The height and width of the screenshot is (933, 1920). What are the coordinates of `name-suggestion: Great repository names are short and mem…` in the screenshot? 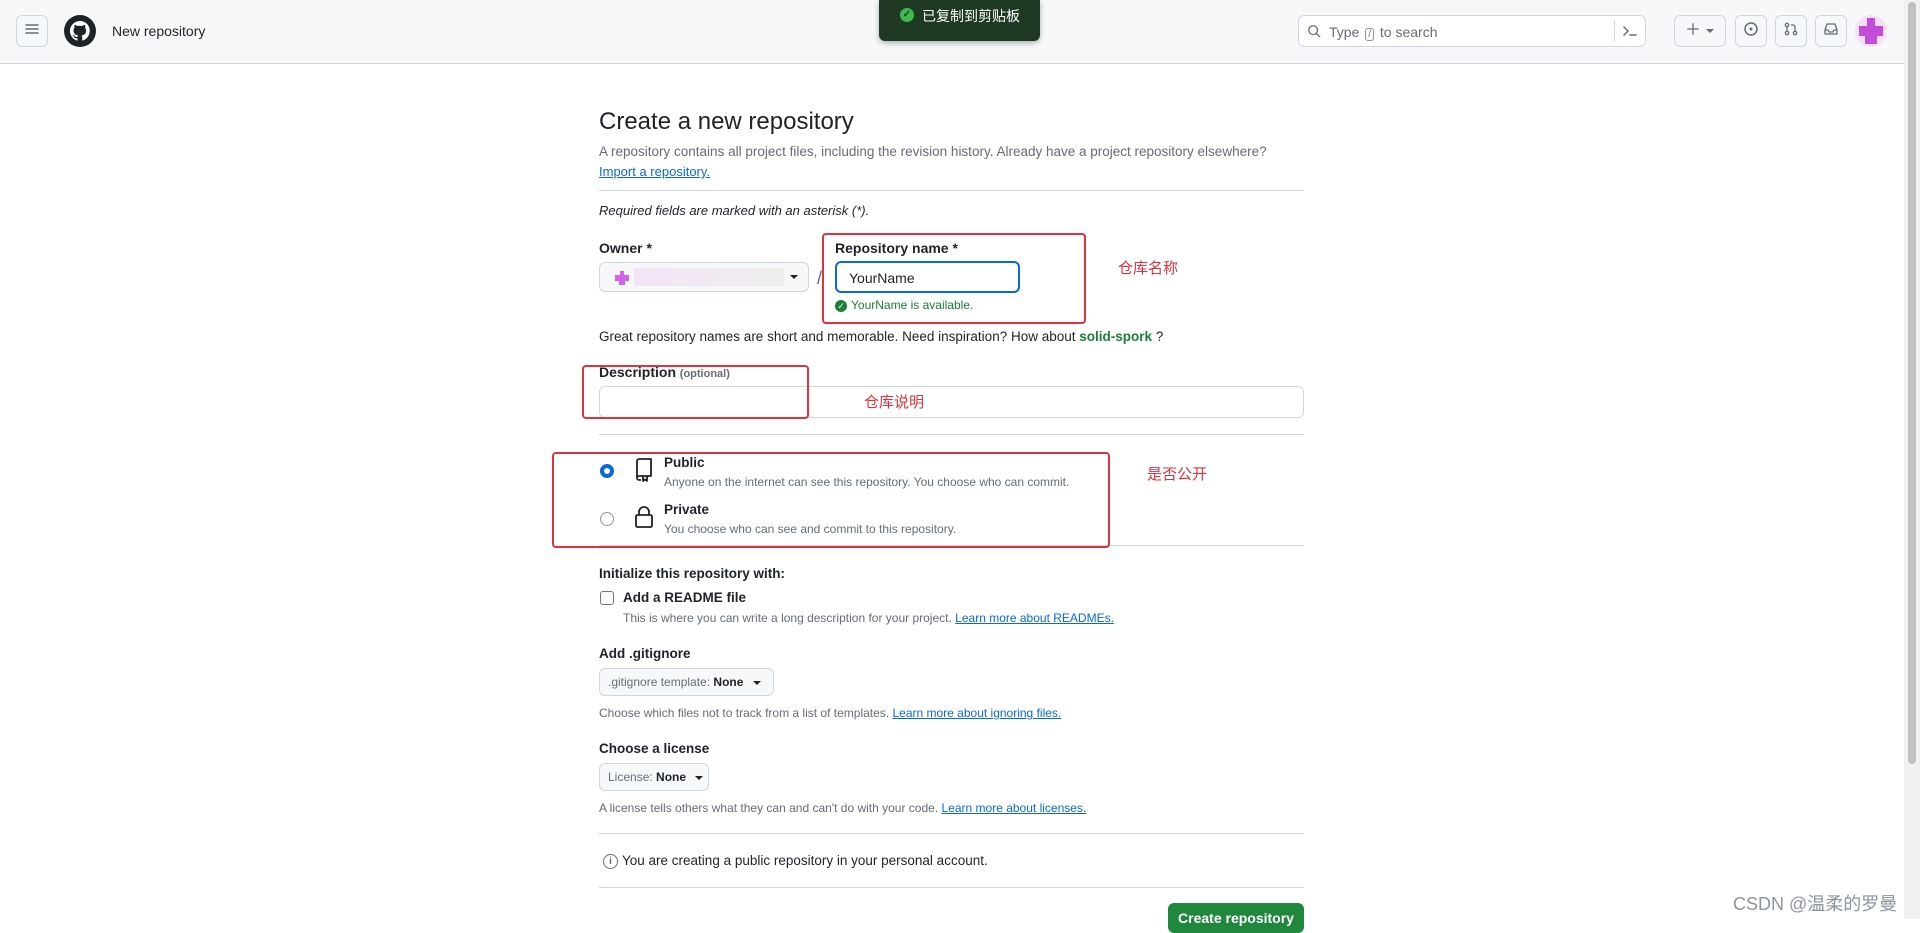 It's located at (881, 336).